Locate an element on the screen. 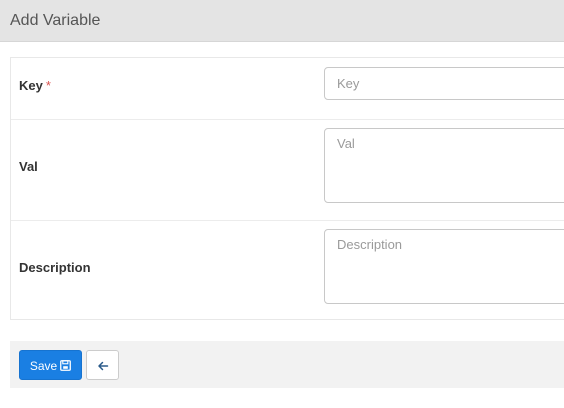 Image resolution: width=564 pixels, height=408 pixels. page-title: Add Variable is located at coordinates (55, 20).